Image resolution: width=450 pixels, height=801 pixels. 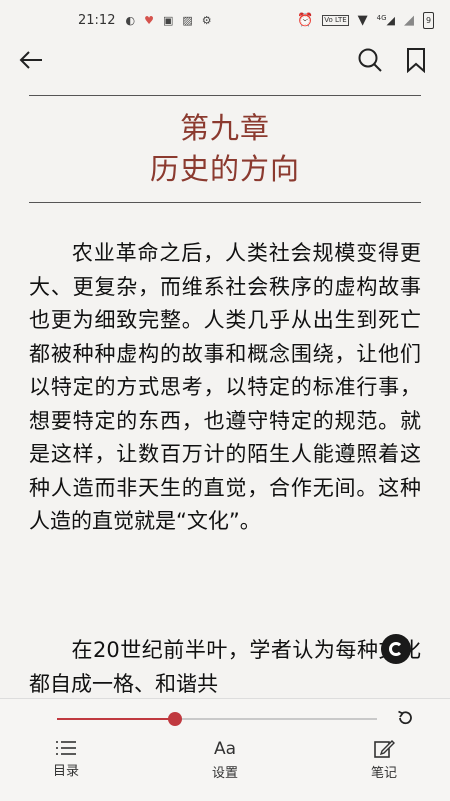 I want to click on moon-icon, so click(x=396, y=649).